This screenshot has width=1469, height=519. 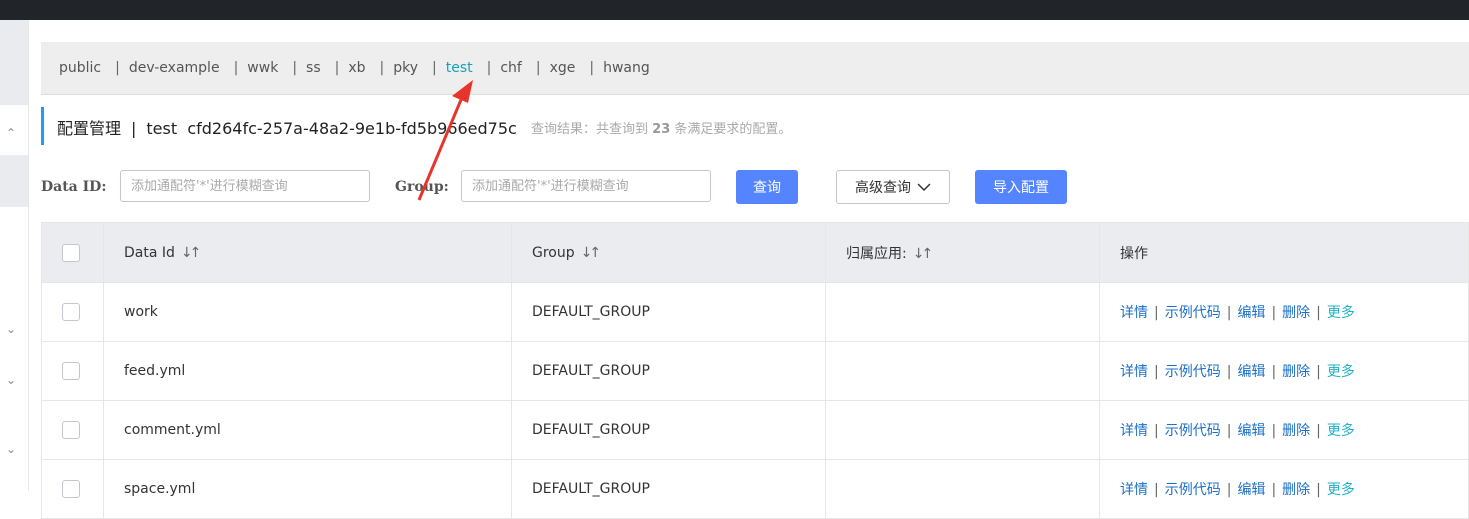 I want to click on namespace-id: cfd264fc-257a-48a2-9e1b-fd5b966ed75c, so click(x=352, y=128).